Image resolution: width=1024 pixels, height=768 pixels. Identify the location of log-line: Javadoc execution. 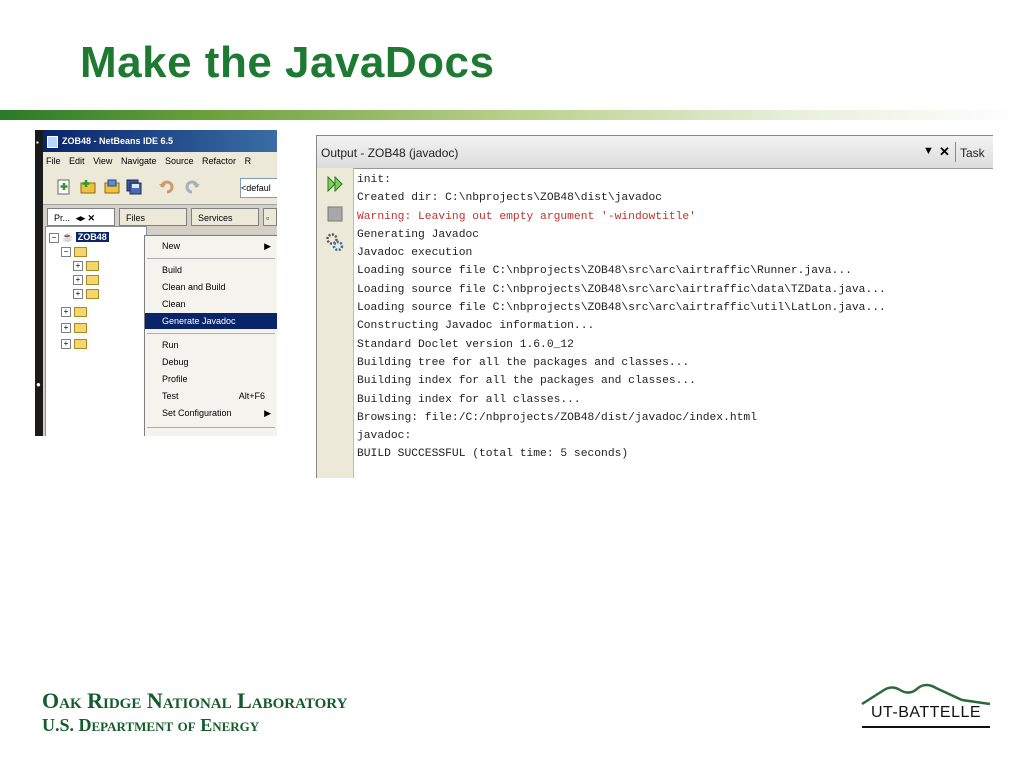
(415, 253).